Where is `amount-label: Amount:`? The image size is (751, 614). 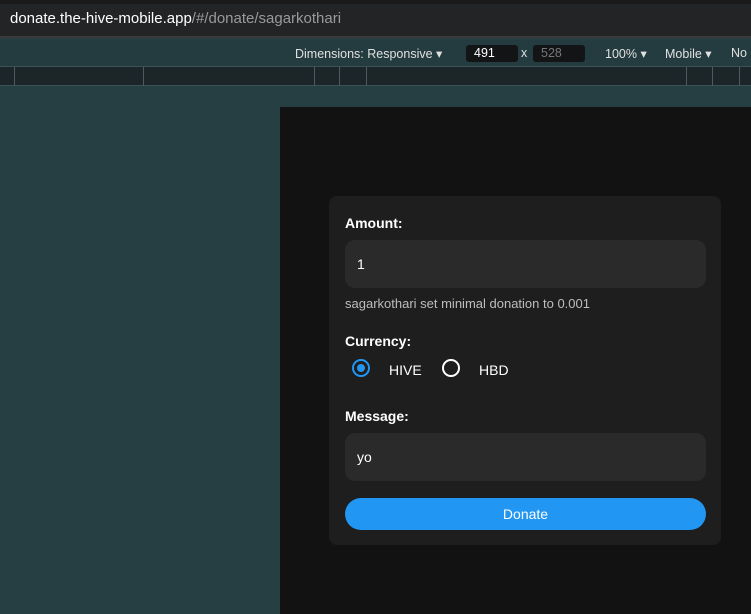 amount-label: Amount: is located at coordinates (374, 223).